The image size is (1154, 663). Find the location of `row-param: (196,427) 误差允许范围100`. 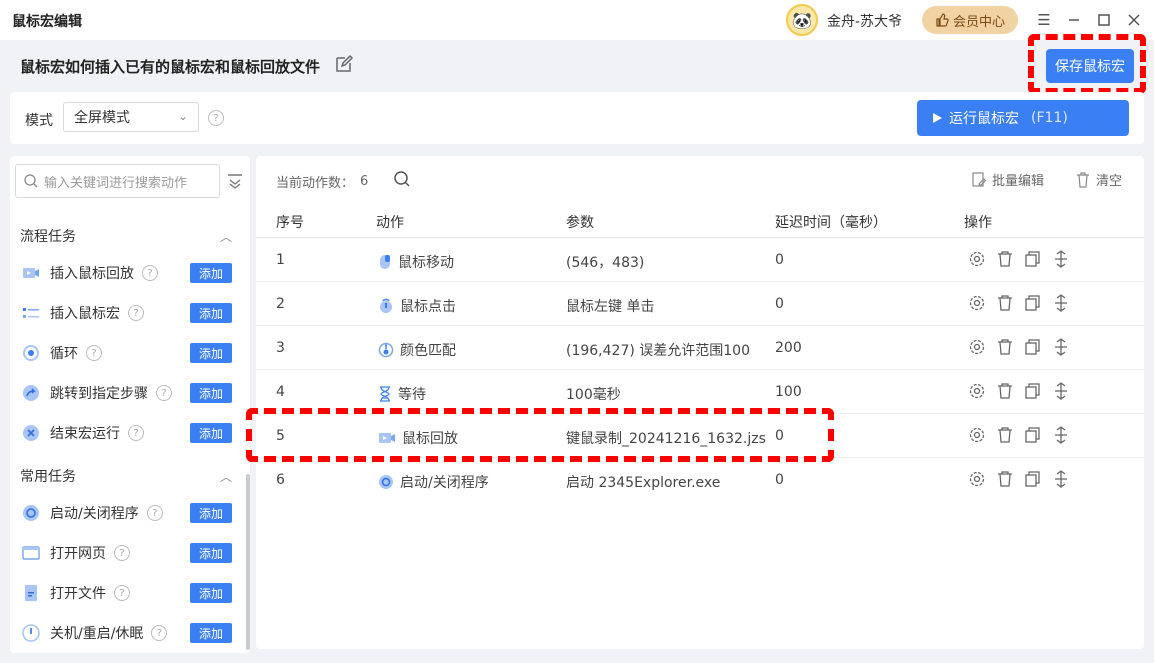

row-param: (196,427) 误差允许范围100 is located at coordinates (658, 351).